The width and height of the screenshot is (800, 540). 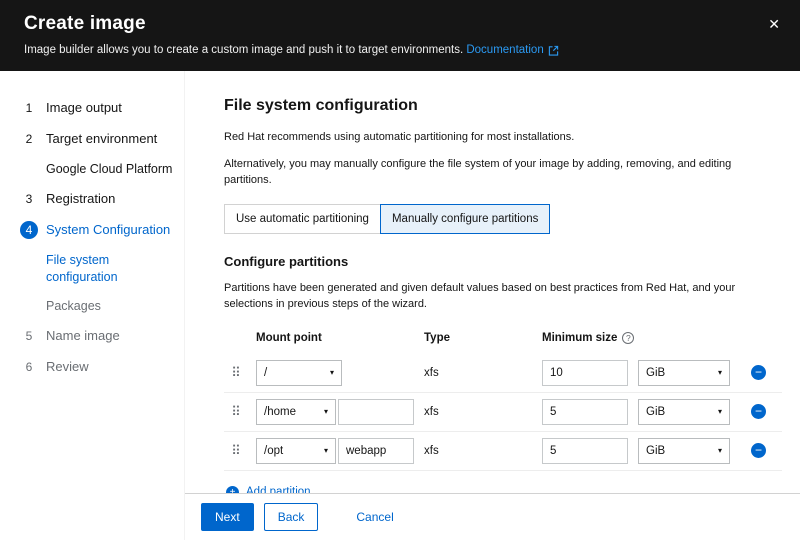 I want to click on mount-point-value: /home, so click(x=280, y=411).